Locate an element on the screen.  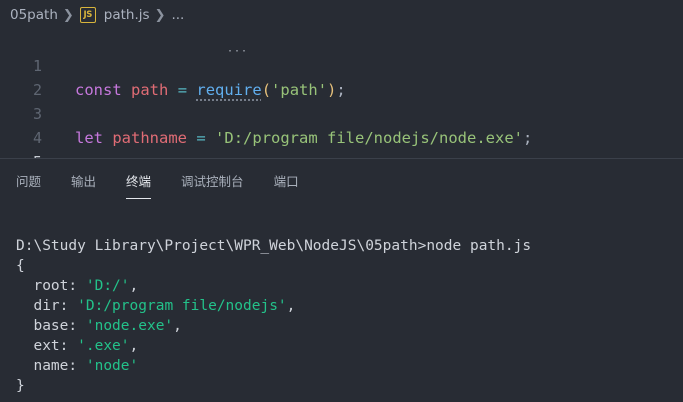
panel-tabs: 问题 输出 终端 调试控制台 端口 is located at coordinates (341, 181).